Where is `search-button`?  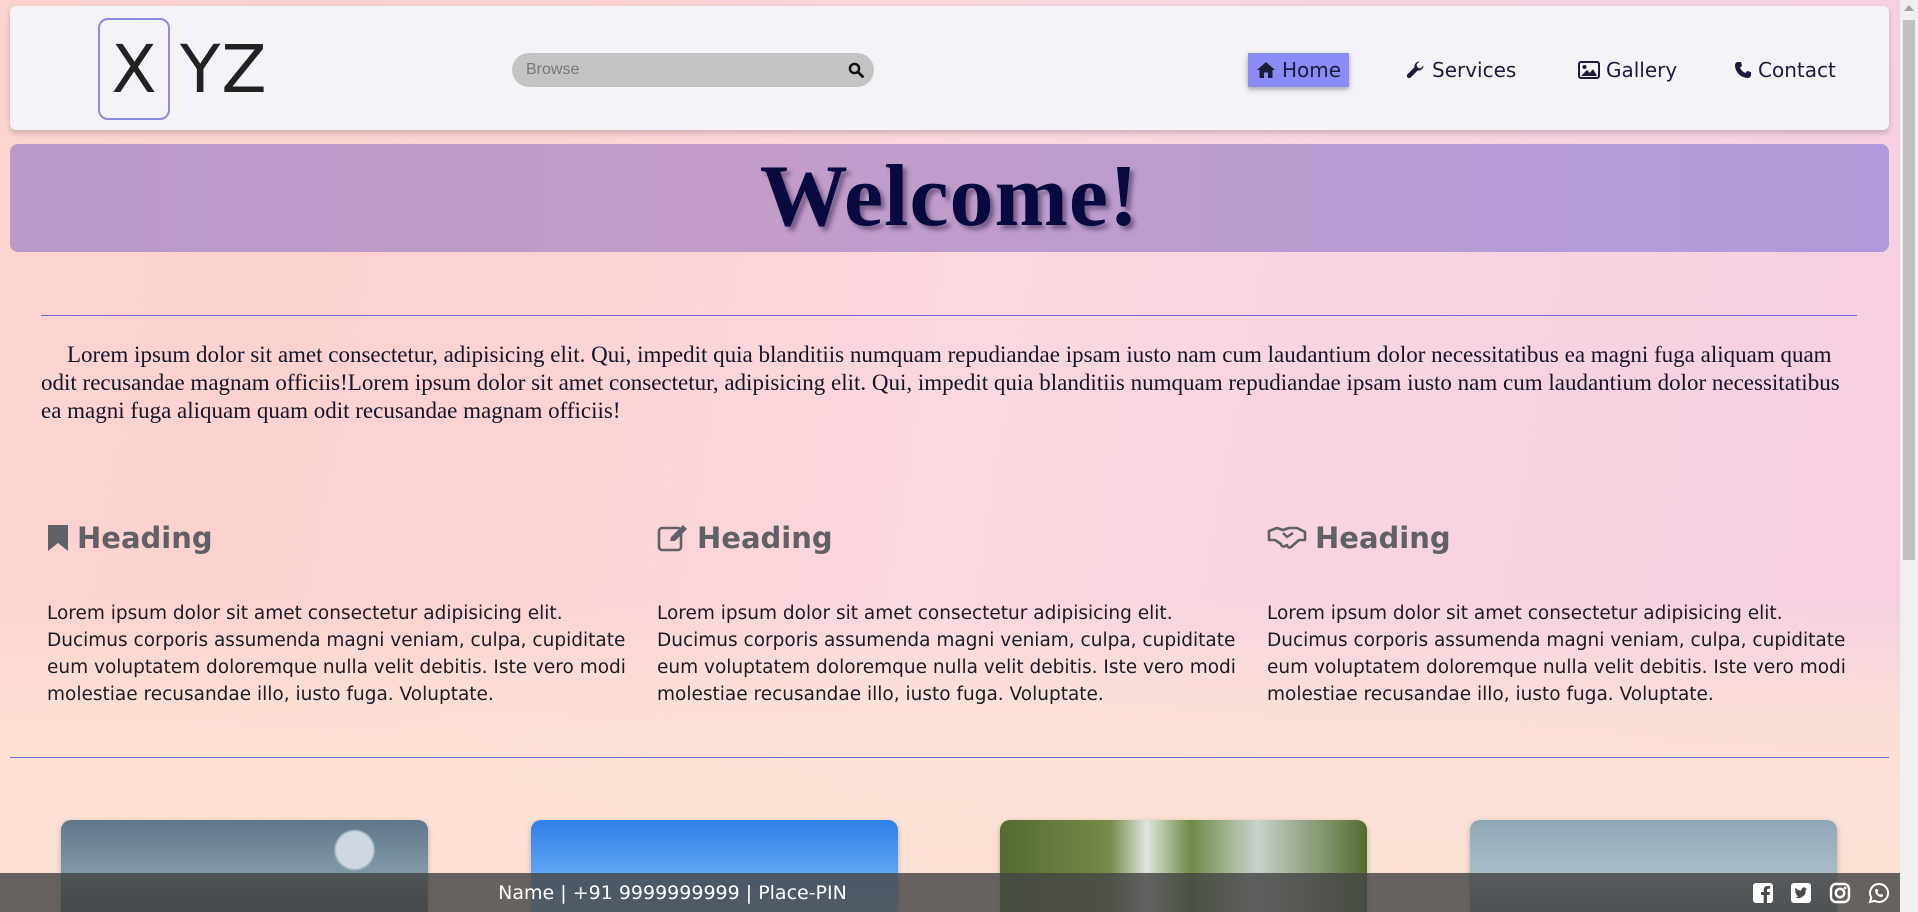
search-button is located at coordinates (856, 70).